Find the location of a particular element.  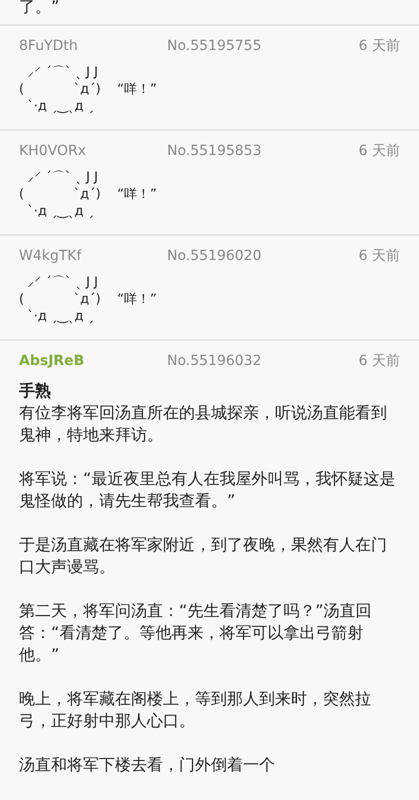

post-title: 手熟 is located at coordinates (35, 391).